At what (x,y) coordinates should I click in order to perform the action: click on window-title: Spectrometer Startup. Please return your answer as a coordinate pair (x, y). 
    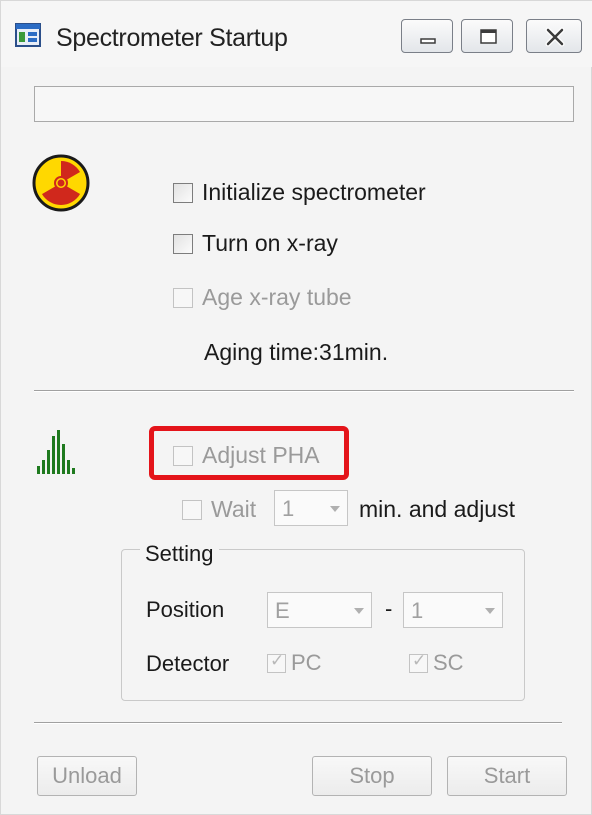
    Looking at the image, I should click on (172, 38).